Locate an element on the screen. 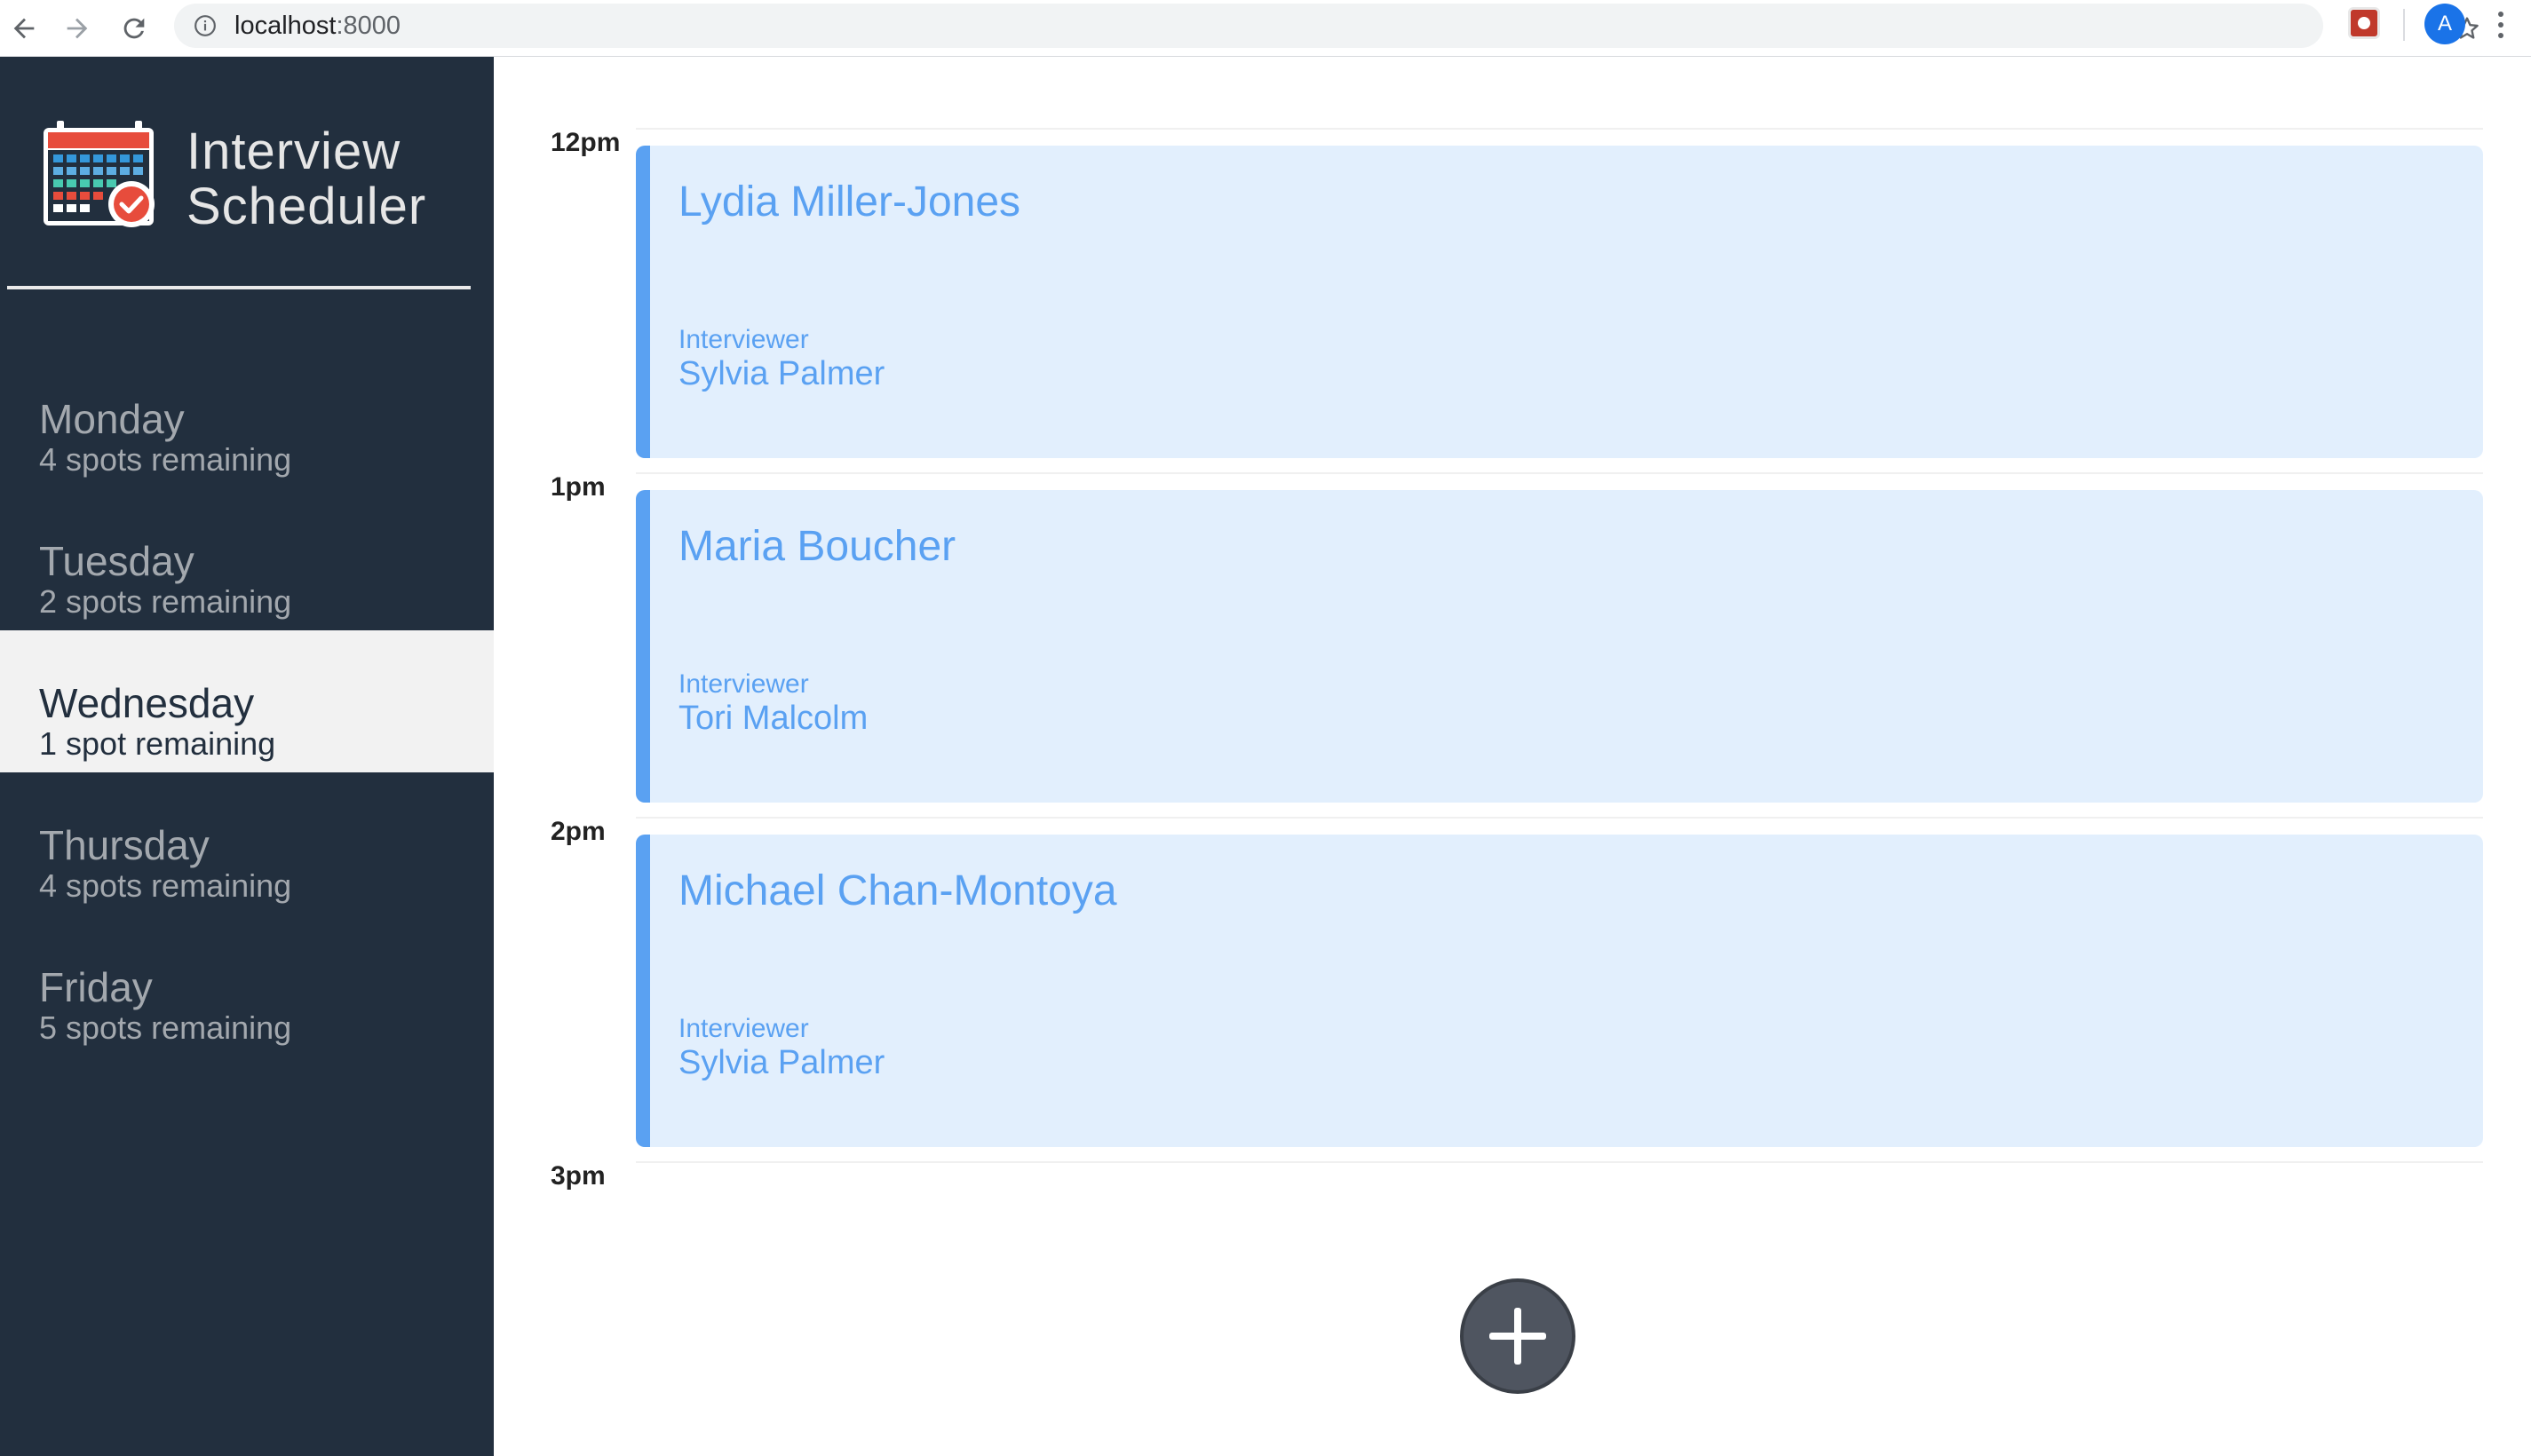  time-label: 1pm is located at coordinates (578, 487).